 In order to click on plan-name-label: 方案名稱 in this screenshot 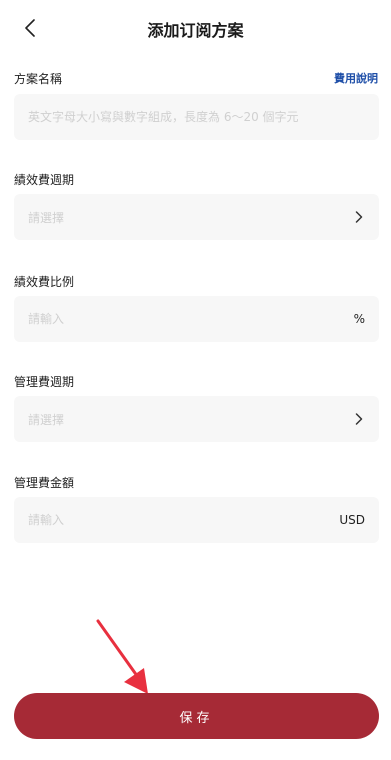, I will do `click(38, 79)`.